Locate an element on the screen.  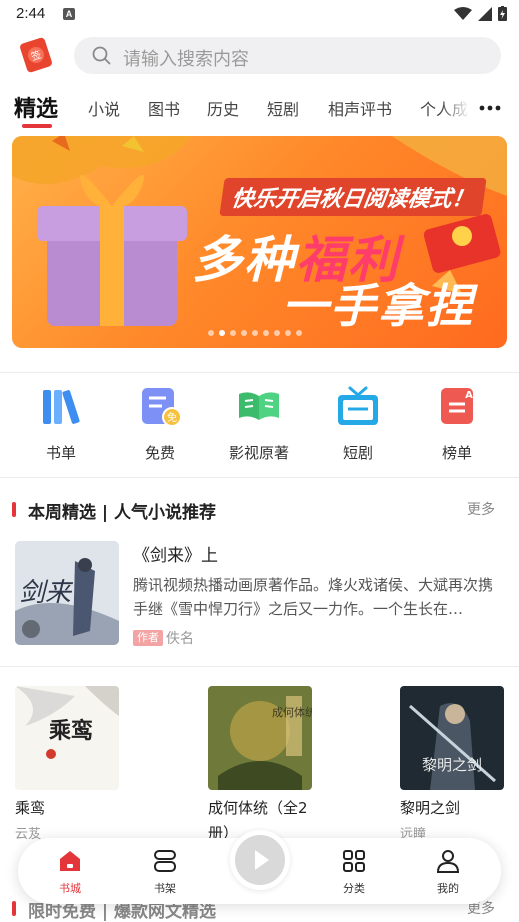
bookshelf-icon is located at coordinates (165, 861).